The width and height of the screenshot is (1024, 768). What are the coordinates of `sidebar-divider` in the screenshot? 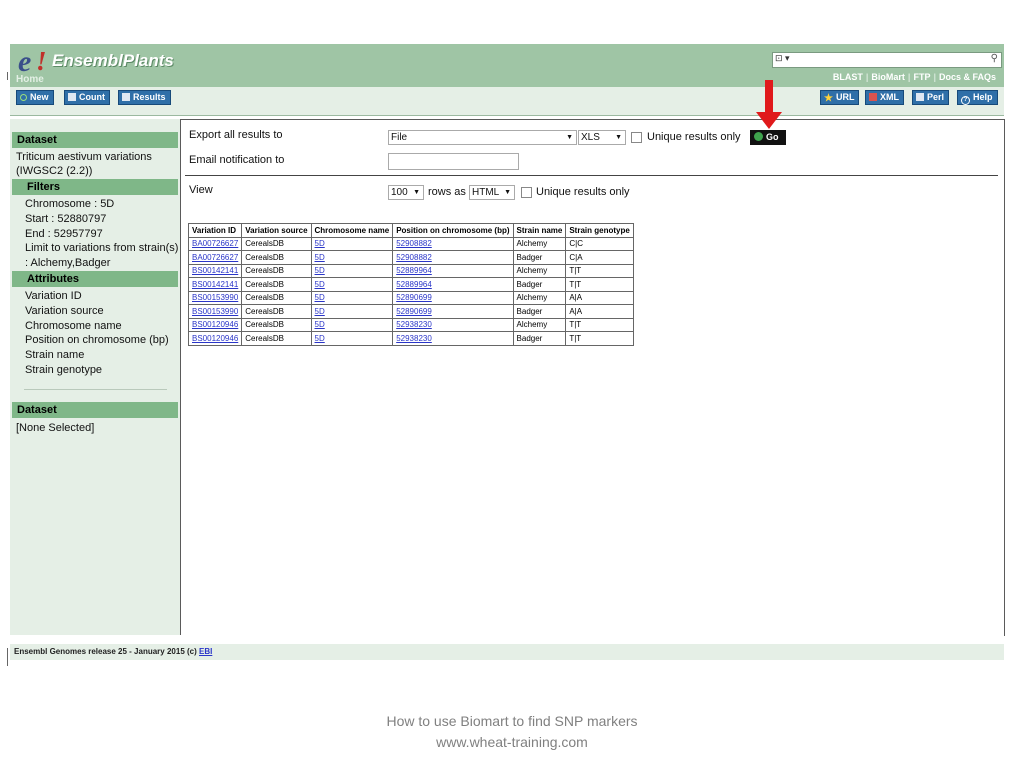 It's located at (95, 389).